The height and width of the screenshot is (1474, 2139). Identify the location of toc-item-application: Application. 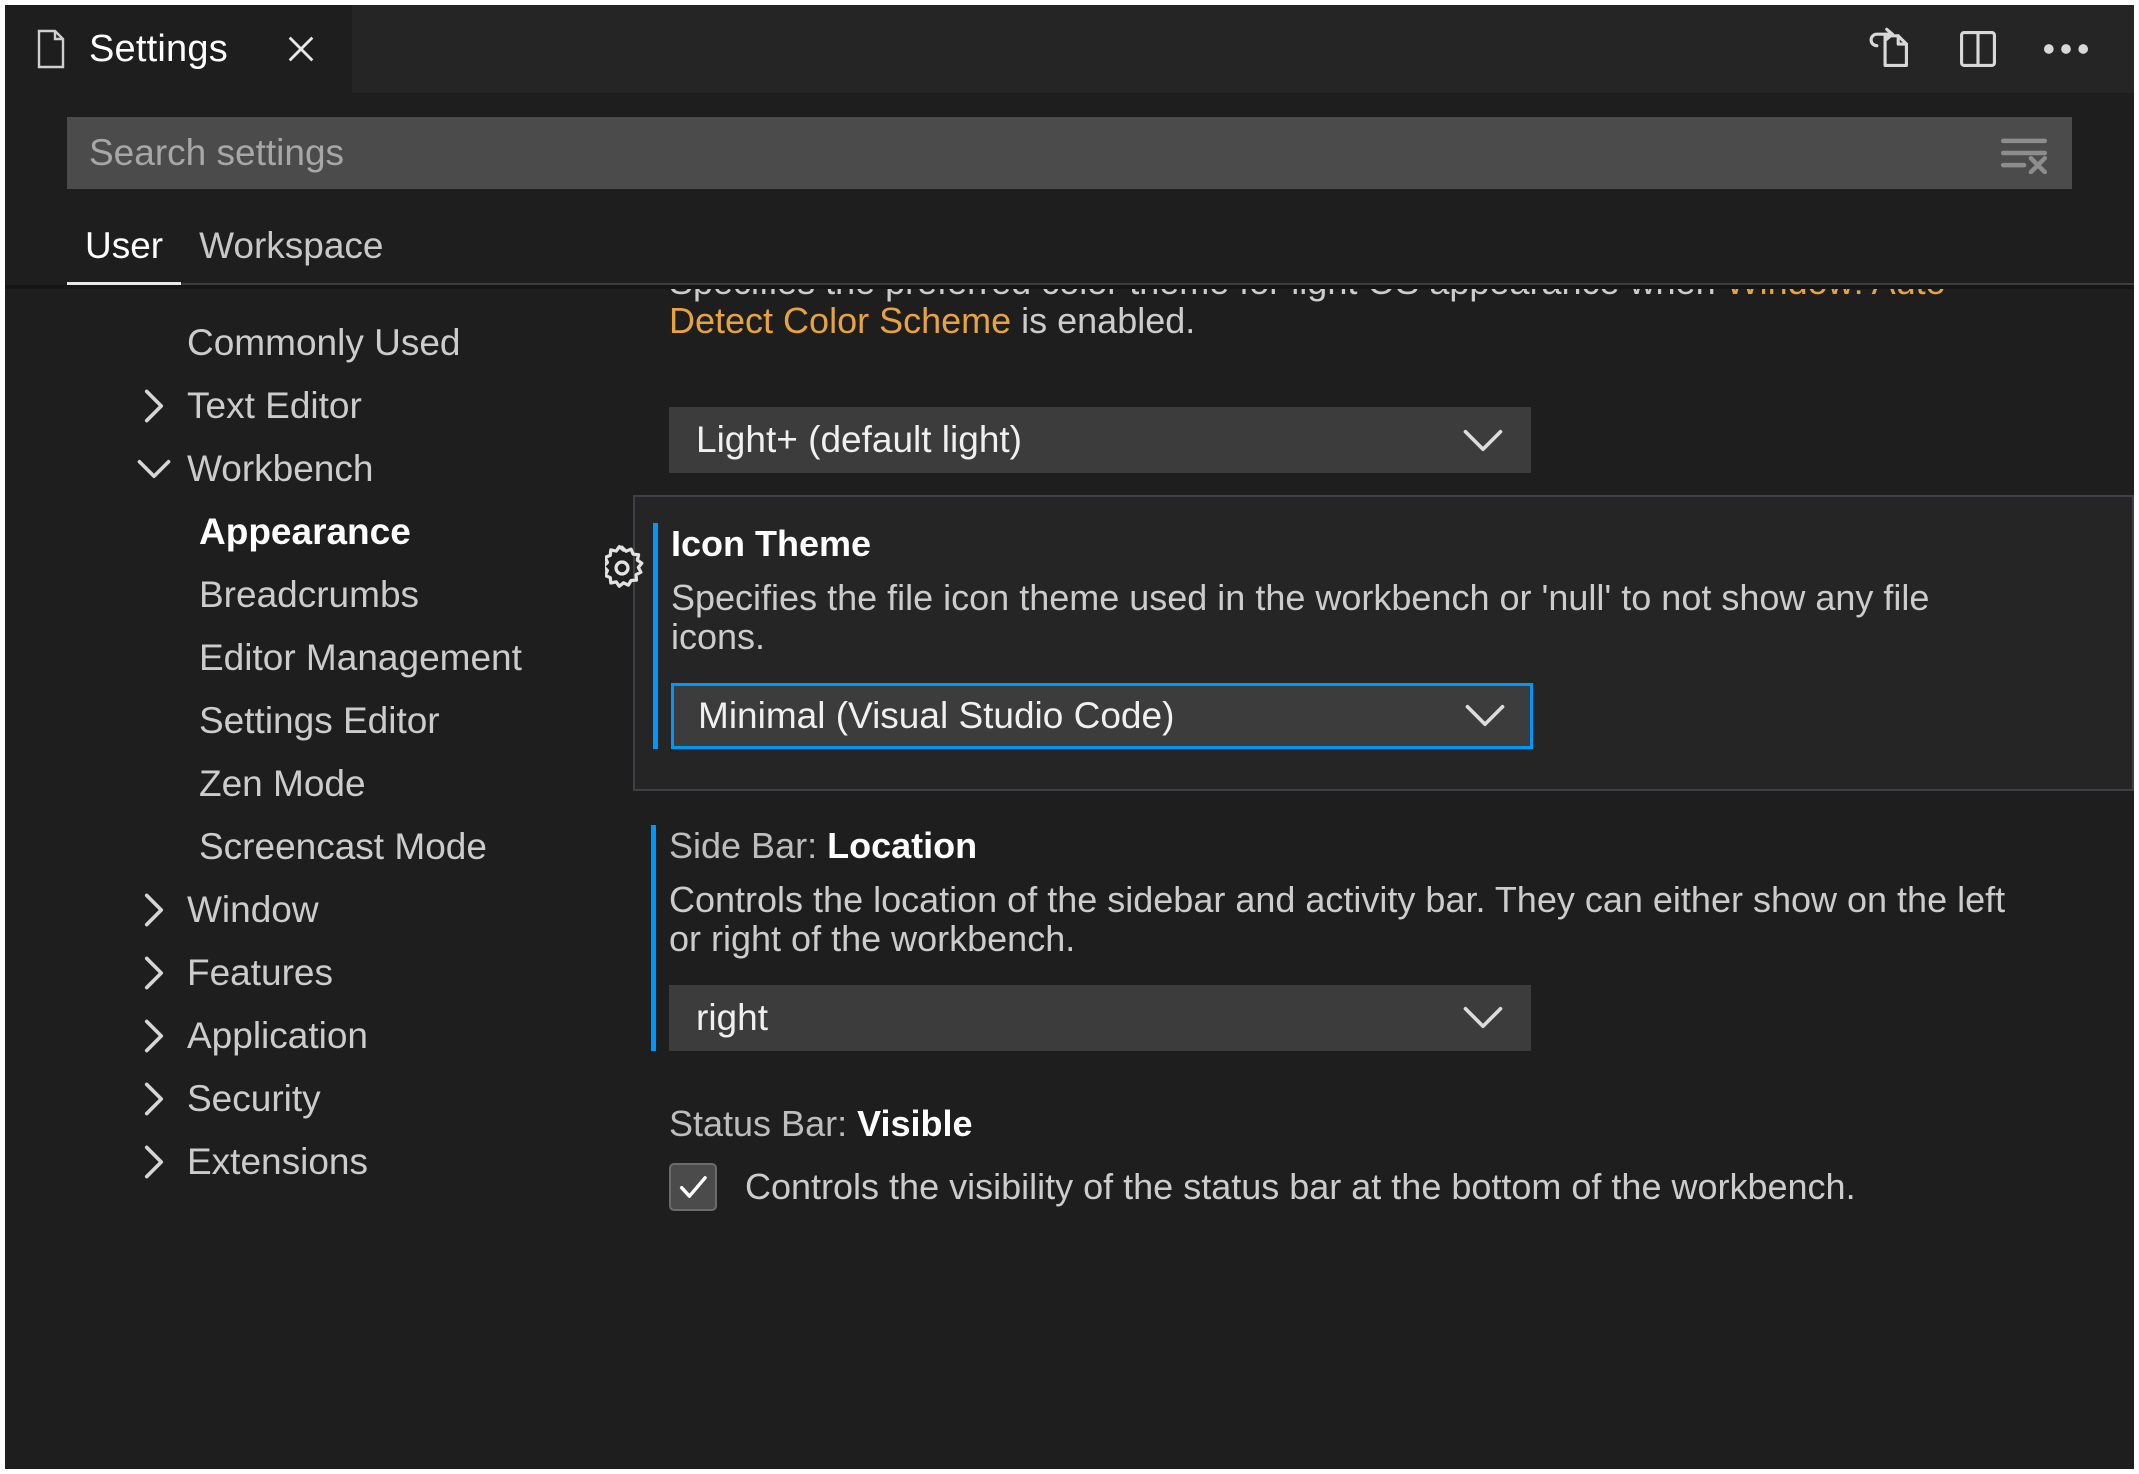
(305, 1035).